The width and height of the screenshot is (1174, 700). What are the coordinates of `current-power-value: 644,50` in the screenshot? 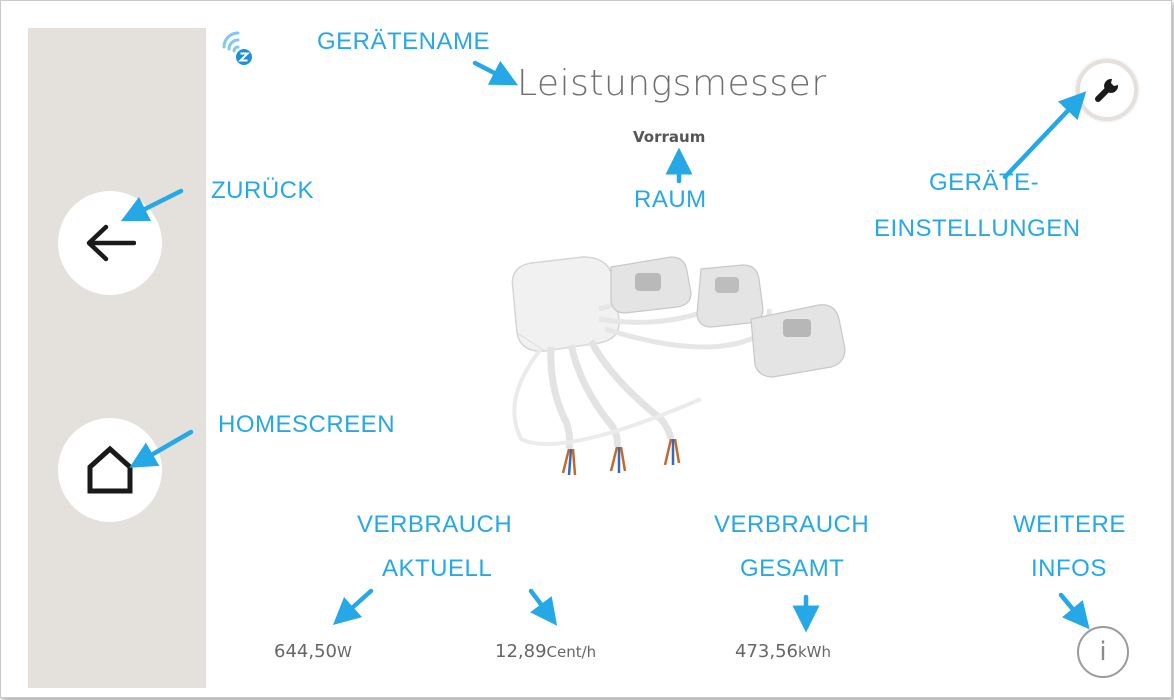 It's located at (305, 651).